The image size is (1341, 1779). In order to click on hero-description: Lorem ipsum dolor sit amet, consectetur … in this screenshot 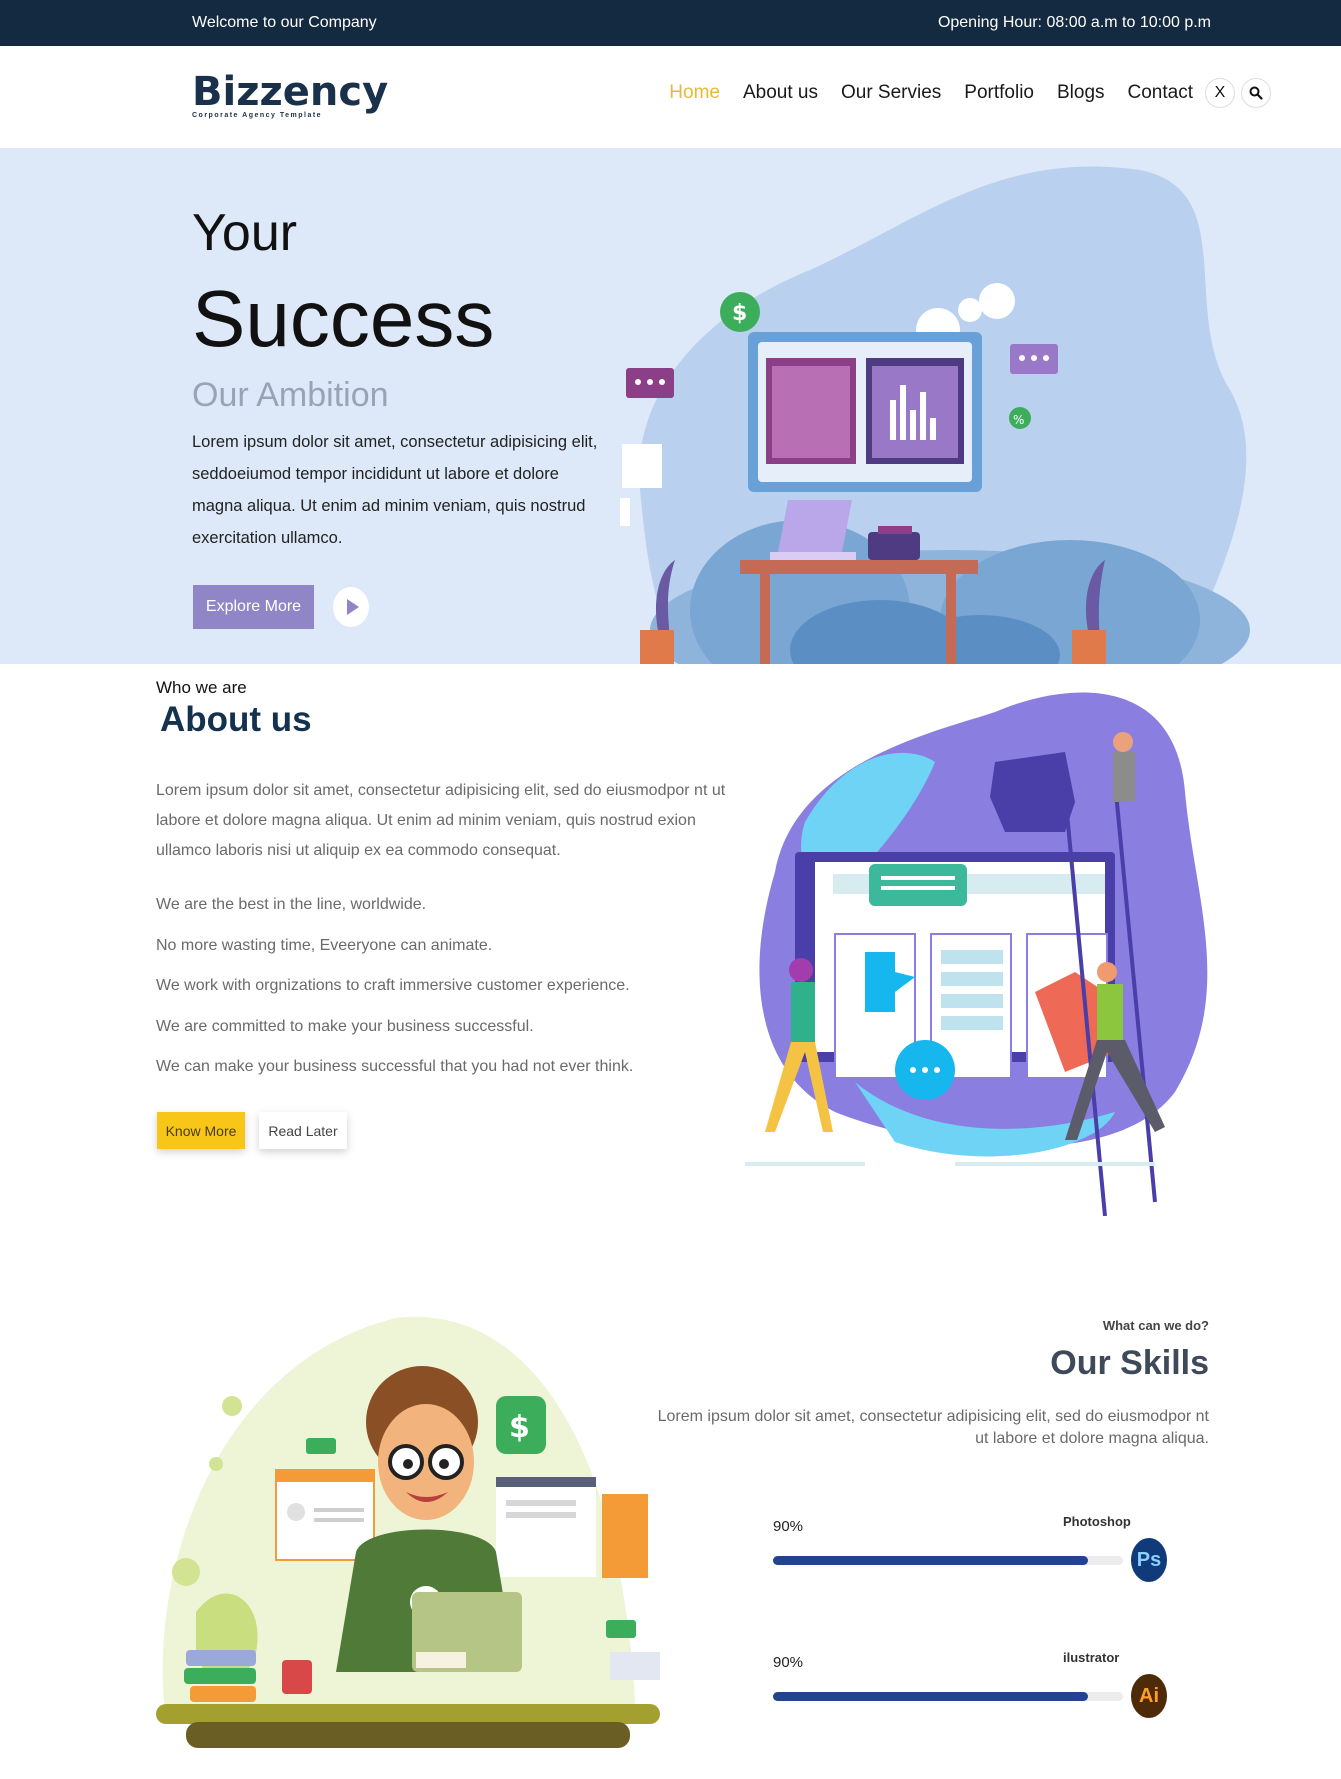, I will do `click(395, 490)`.